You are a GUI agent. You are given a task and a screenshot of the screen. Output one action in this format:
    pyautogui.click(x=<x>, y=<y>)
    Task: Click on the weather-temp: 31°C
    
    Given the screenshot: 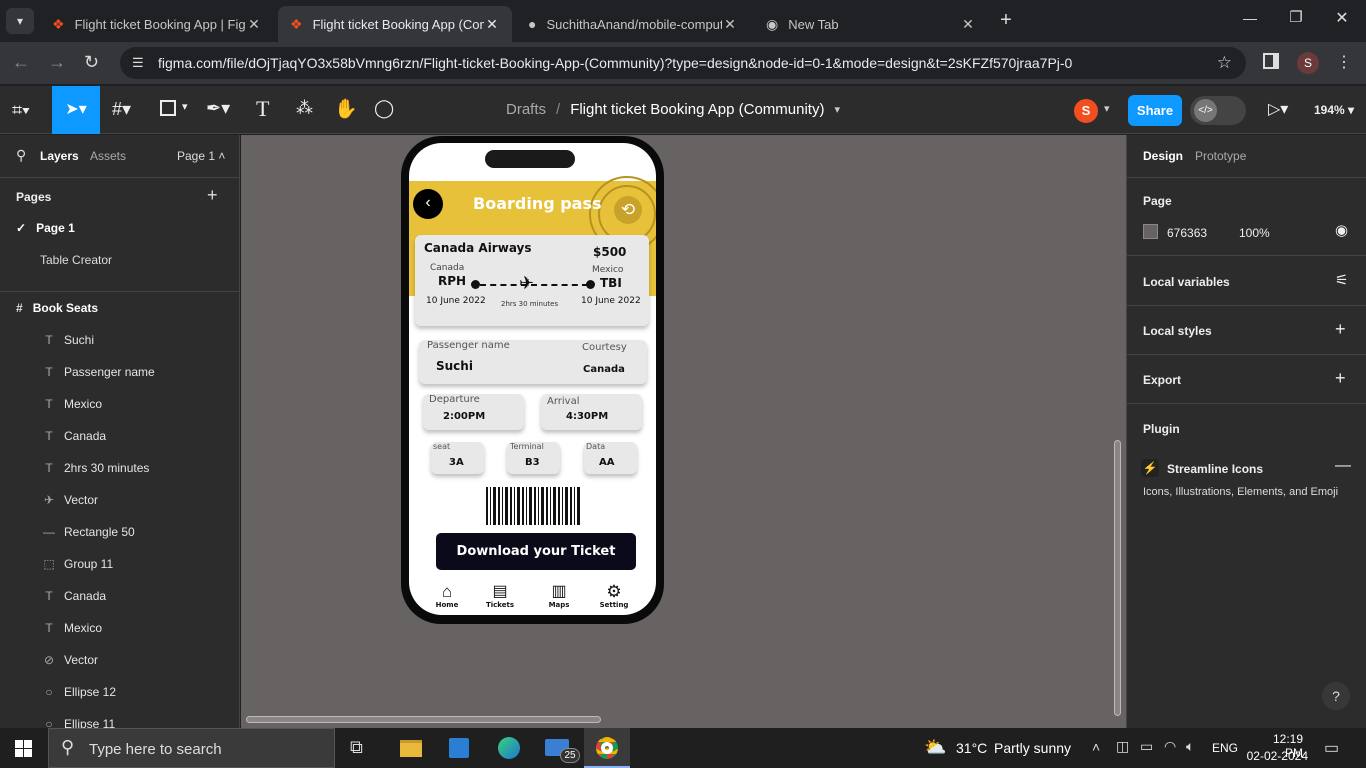 What is the action you would take?
    pyautogui.click(x=971, y=748)
    